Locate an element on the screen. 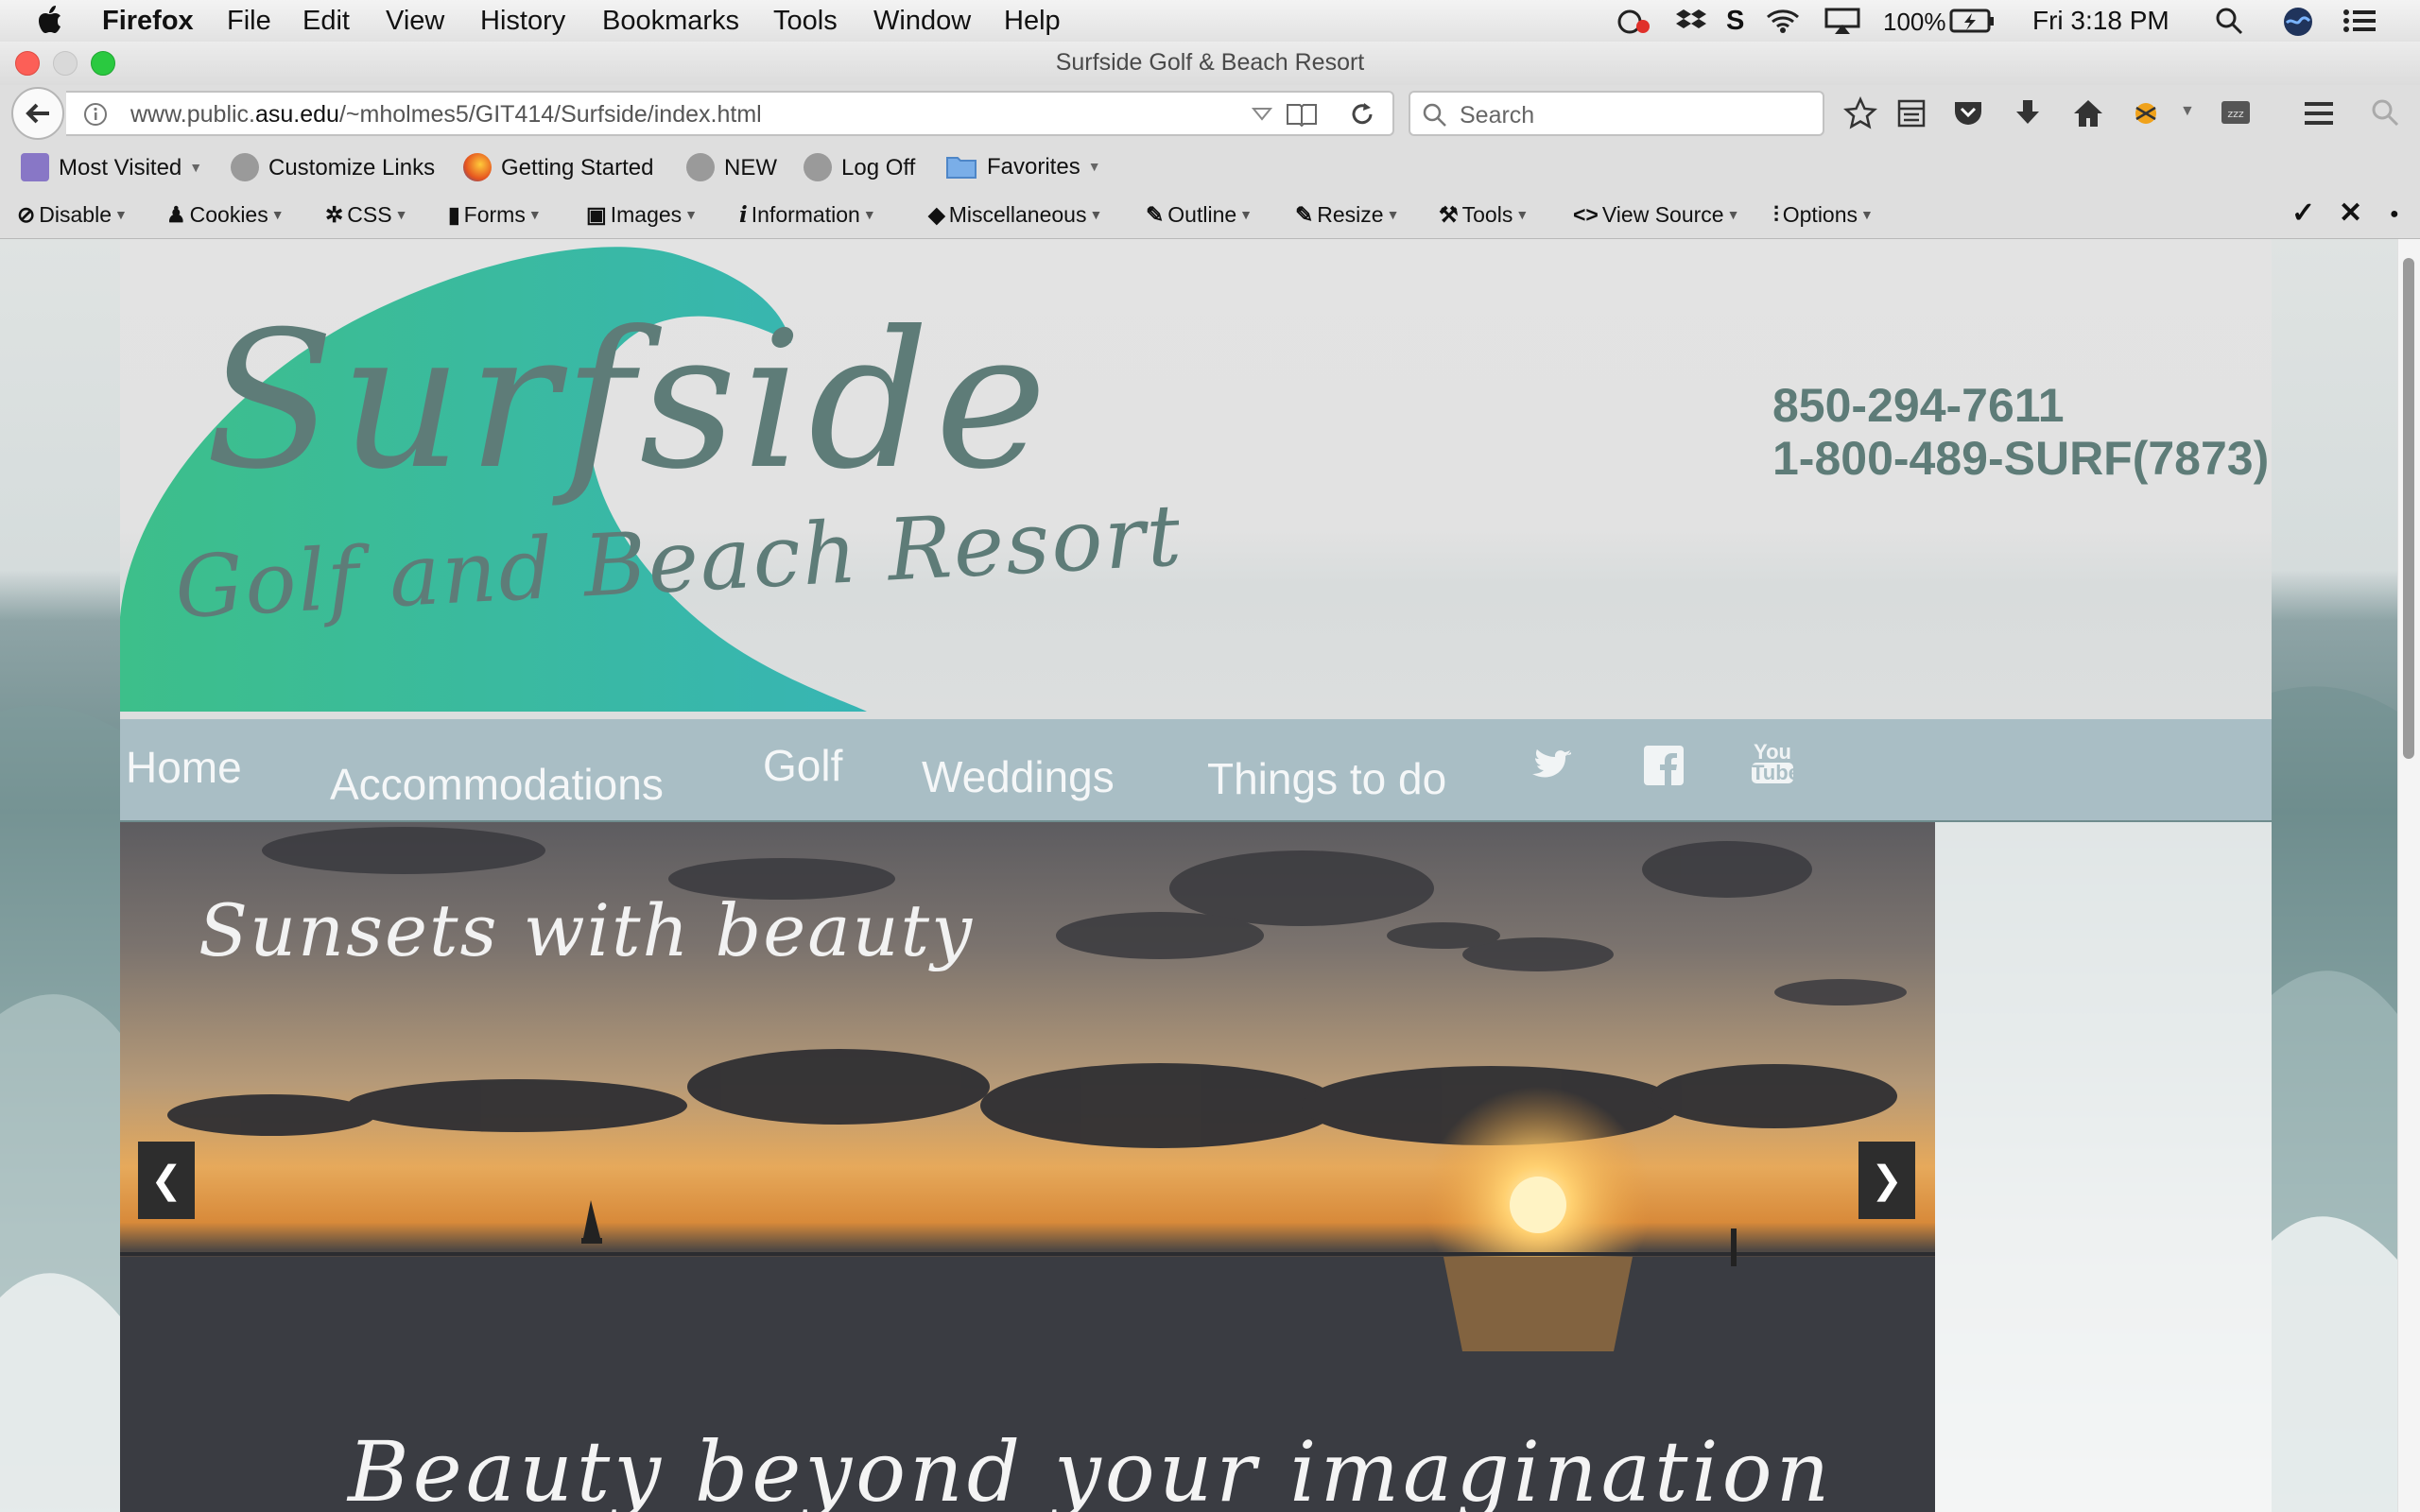 The image size is (2420, 1512). bookmark-log-off: Log Off is located at coordinates (859, 167).